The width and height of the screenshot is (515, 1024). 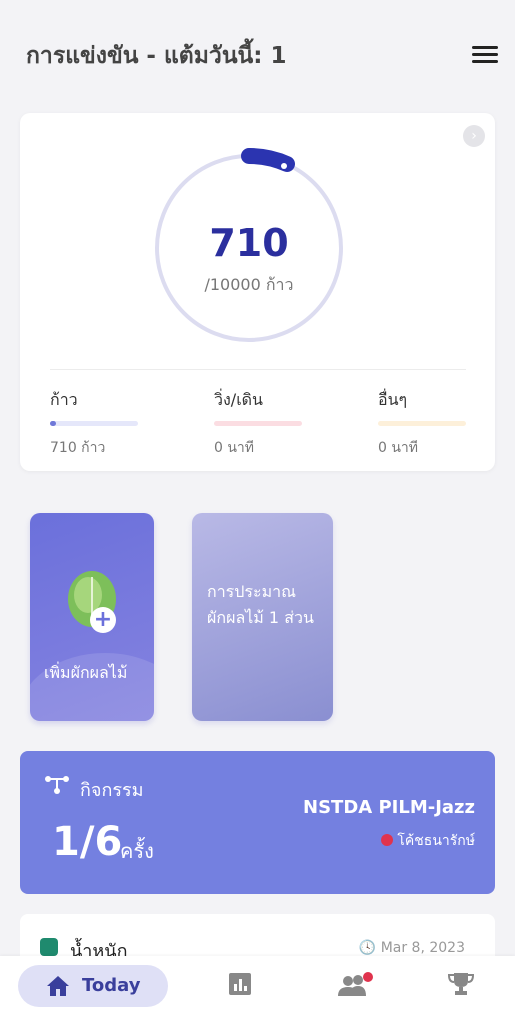 I want to click on plus-icon: +, so click(x=103, y=620).